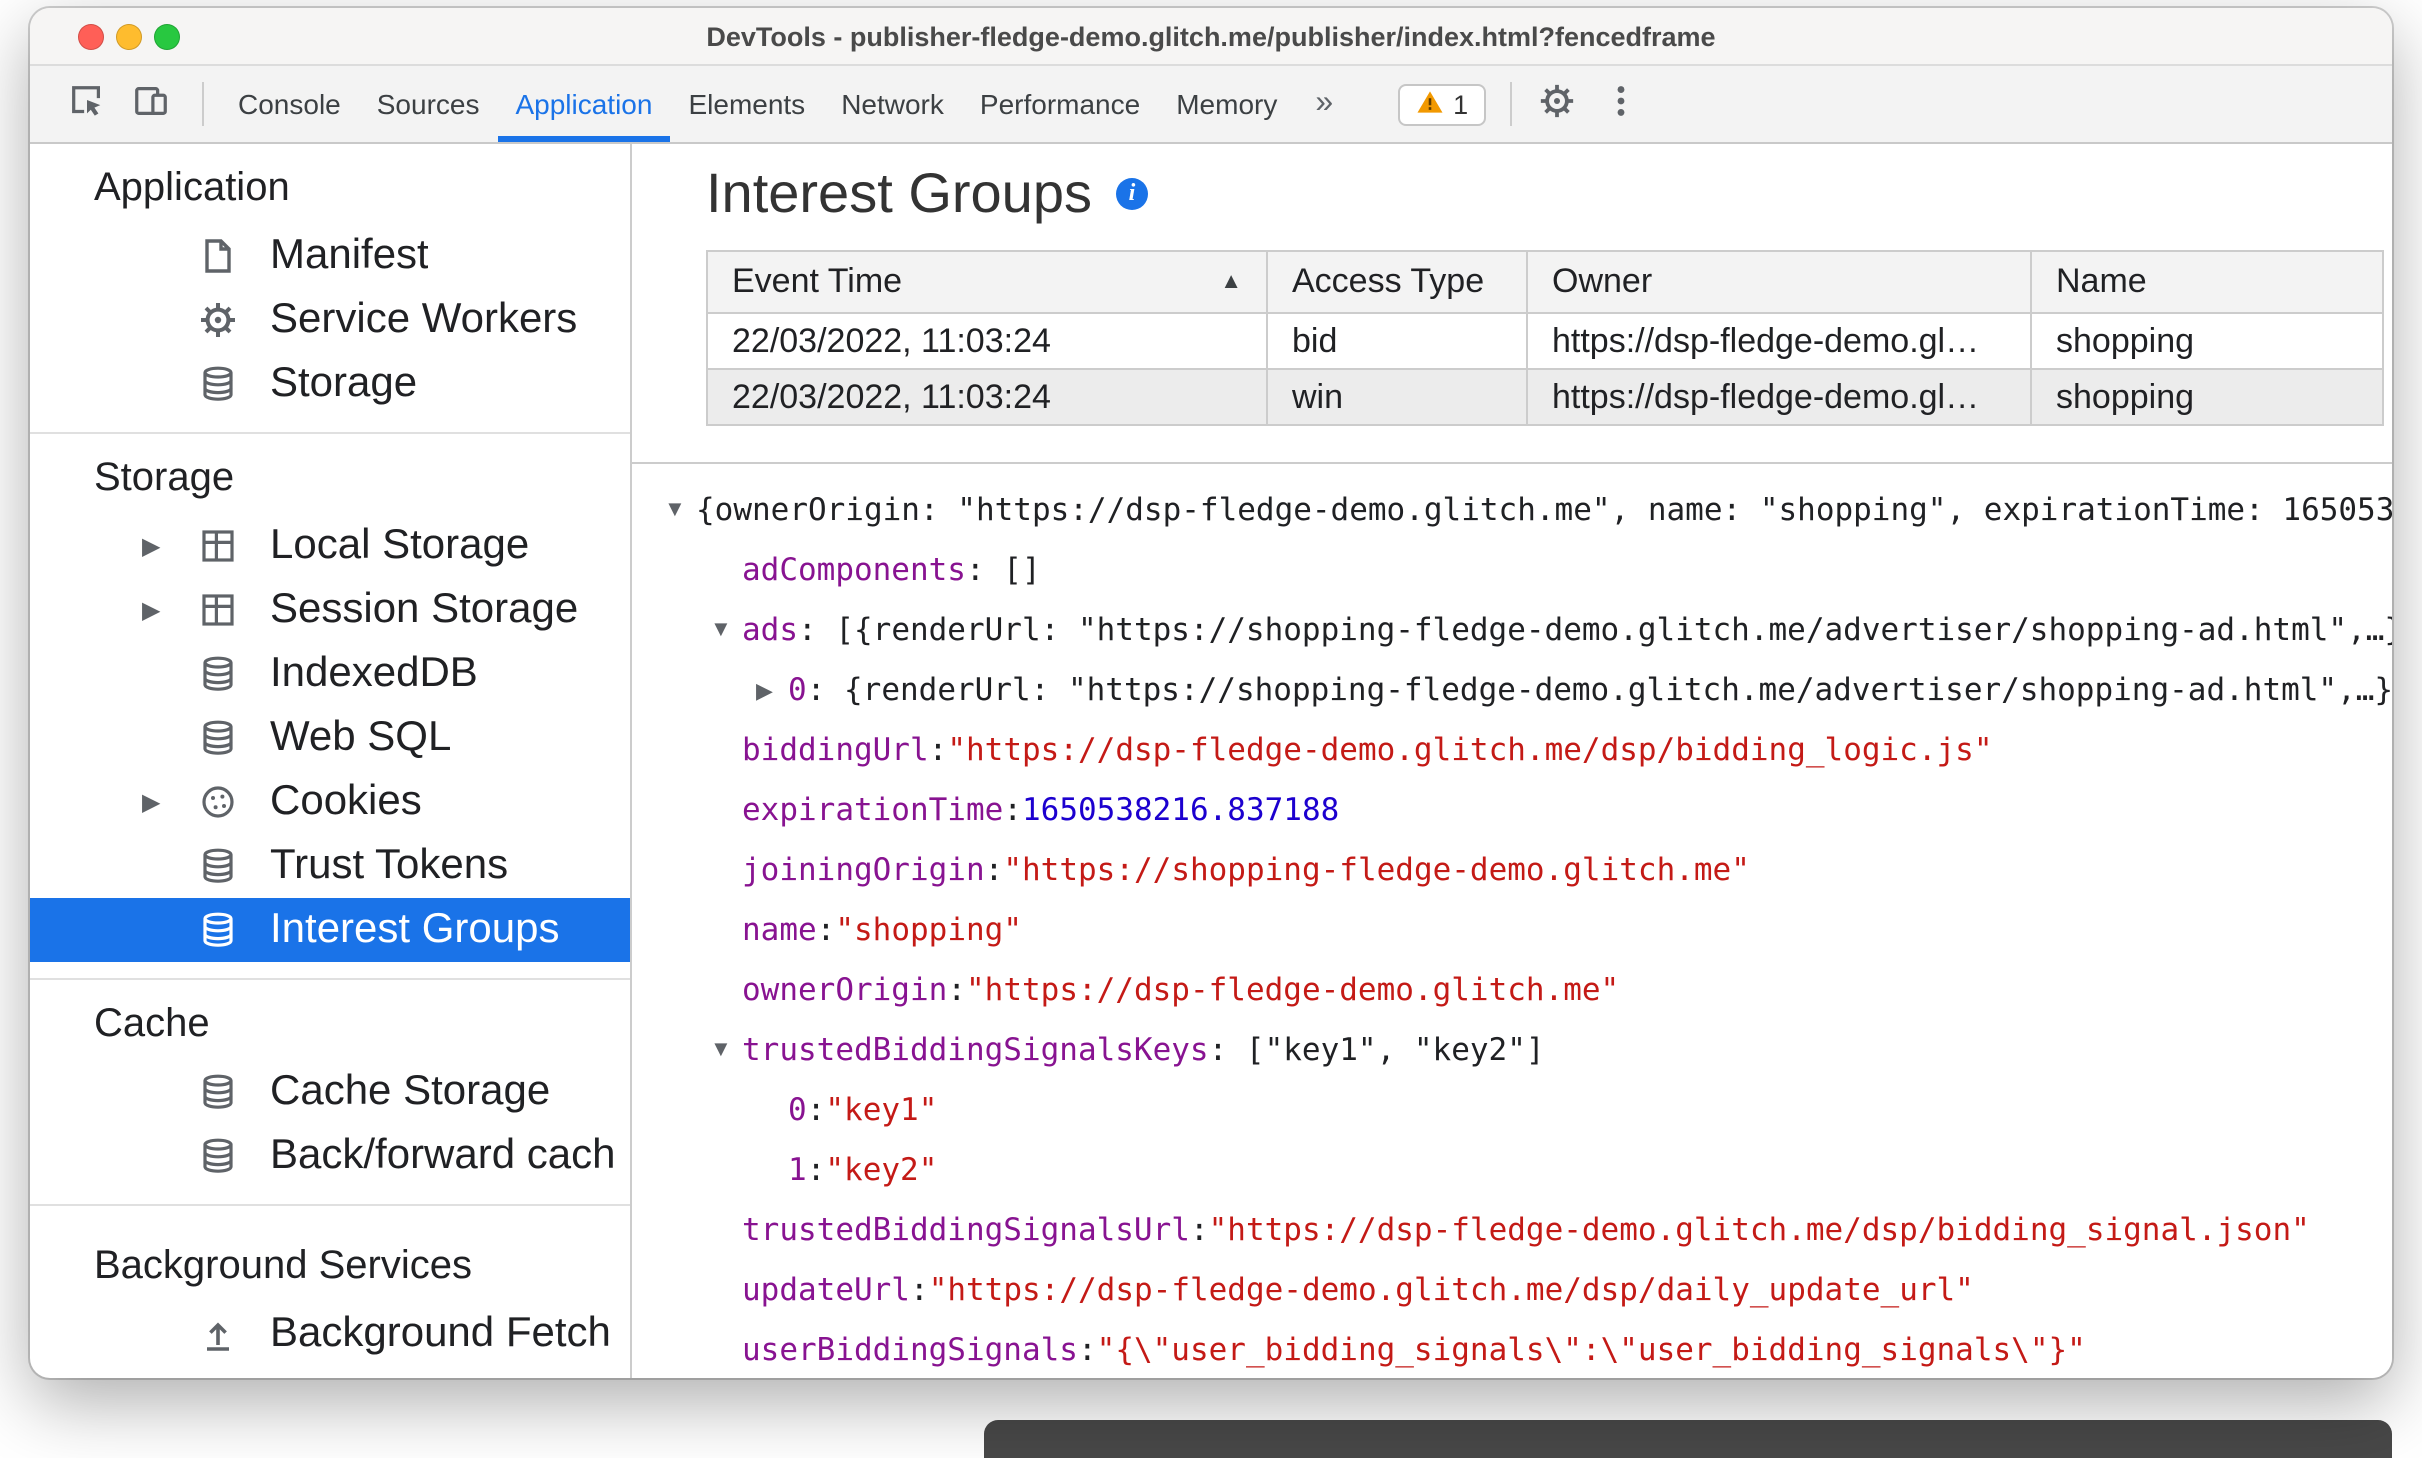 This screenshot has height=1458, width=2422. Describe the element at coordinates (330, 320) in the screenshot. I see `sidebar-item-service-workers: Service Workers` at that location.